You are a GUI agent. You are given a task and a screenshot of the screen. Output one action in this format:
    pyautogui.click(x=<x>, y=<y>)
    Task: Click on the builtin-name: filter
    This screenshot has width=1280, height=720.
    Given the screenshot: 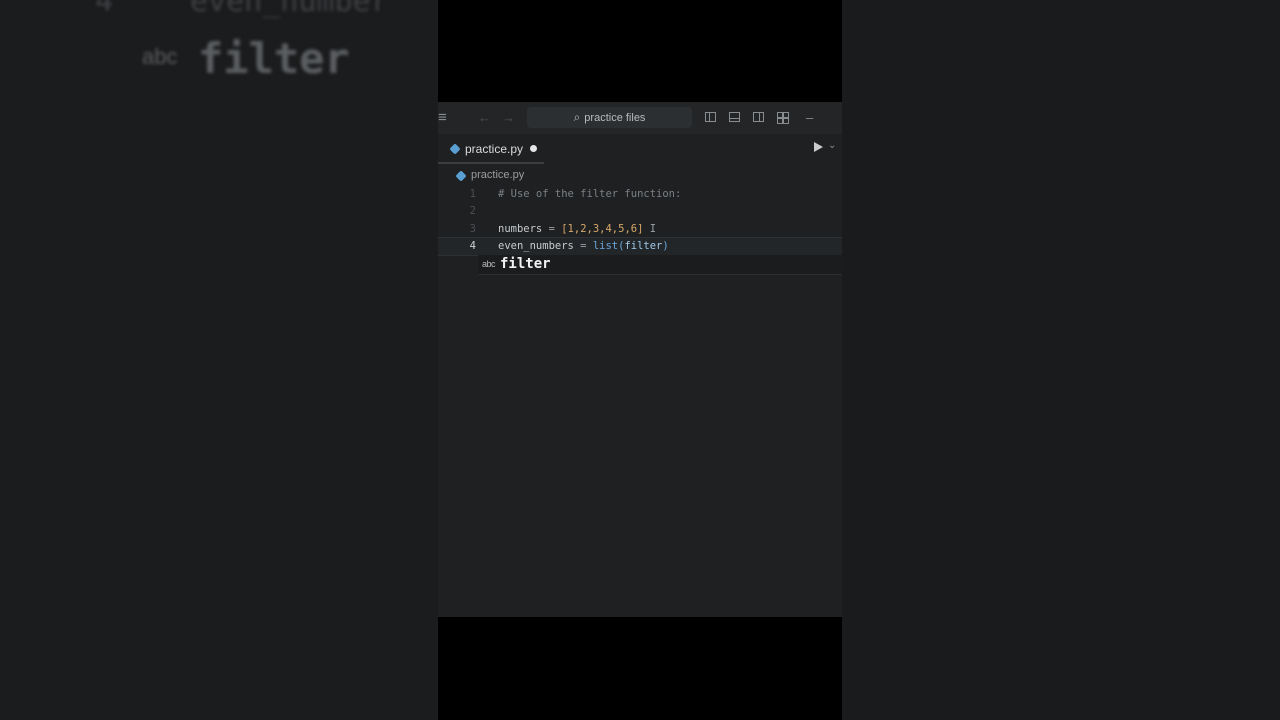 What is the action you would take?
    pyautogui.click(x=643, y=246)
    